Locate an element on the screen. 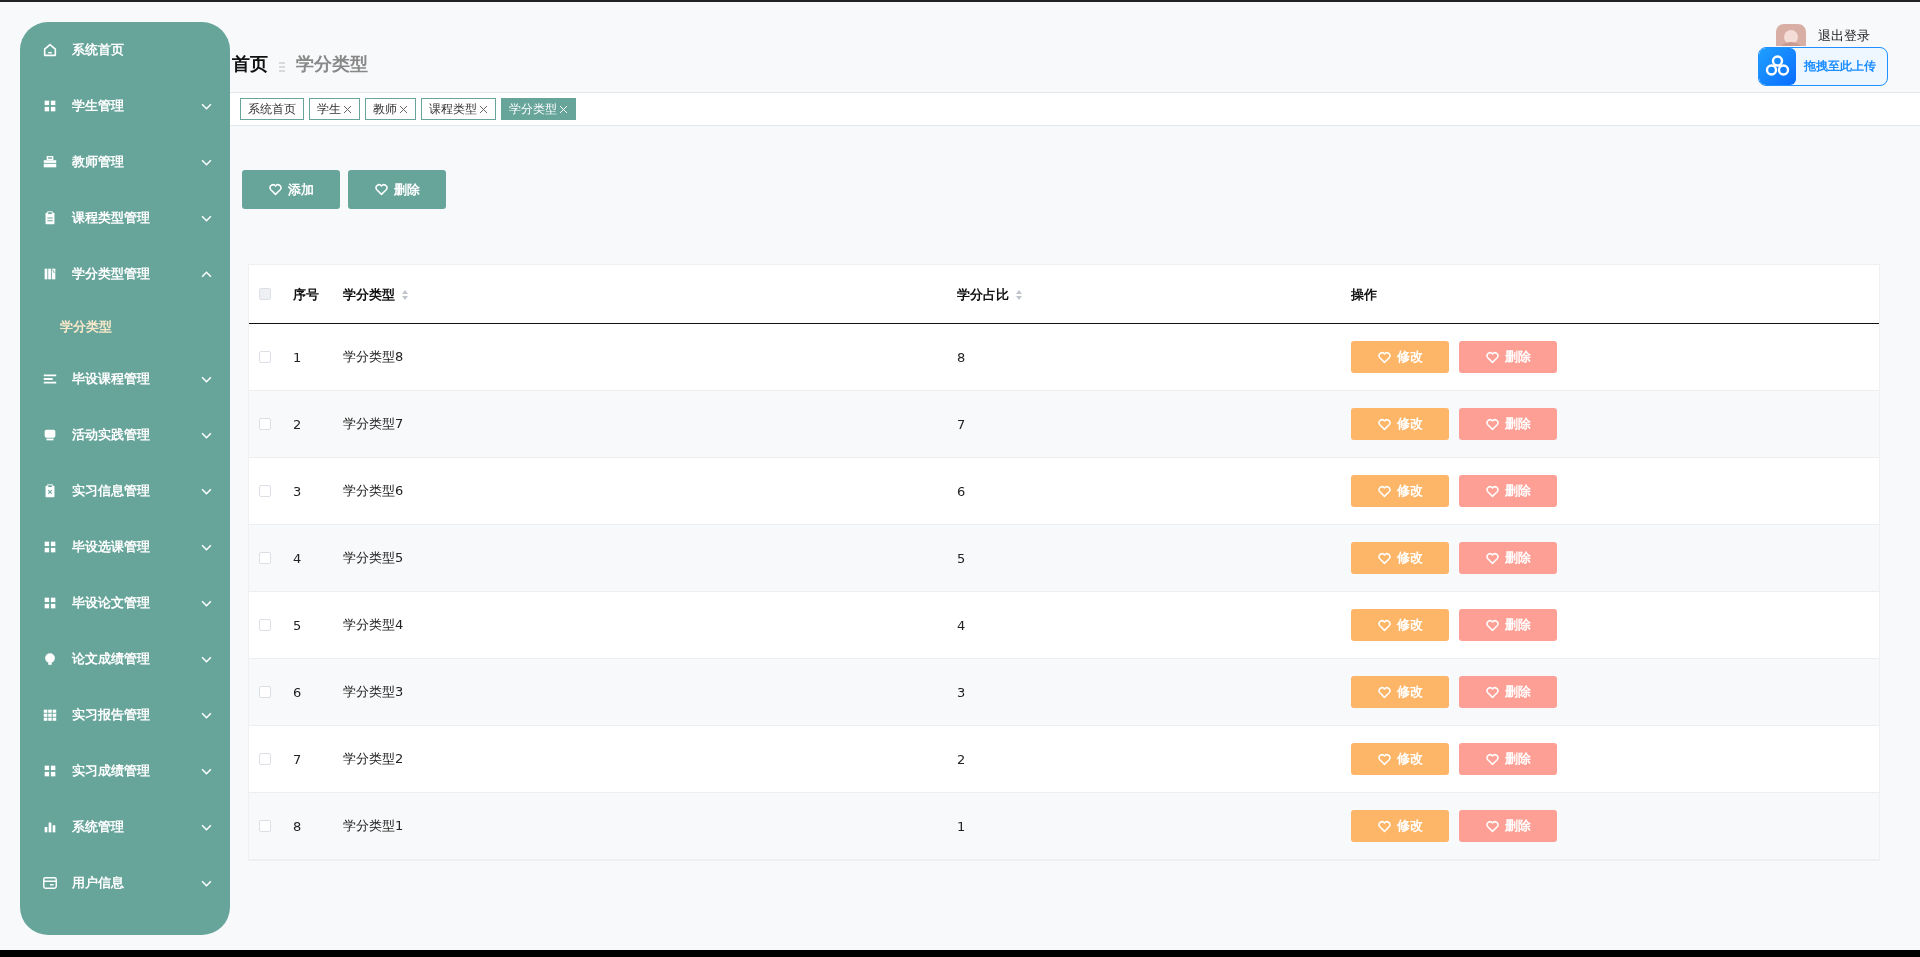  monitor-icon is located at coordinates (50, 435).